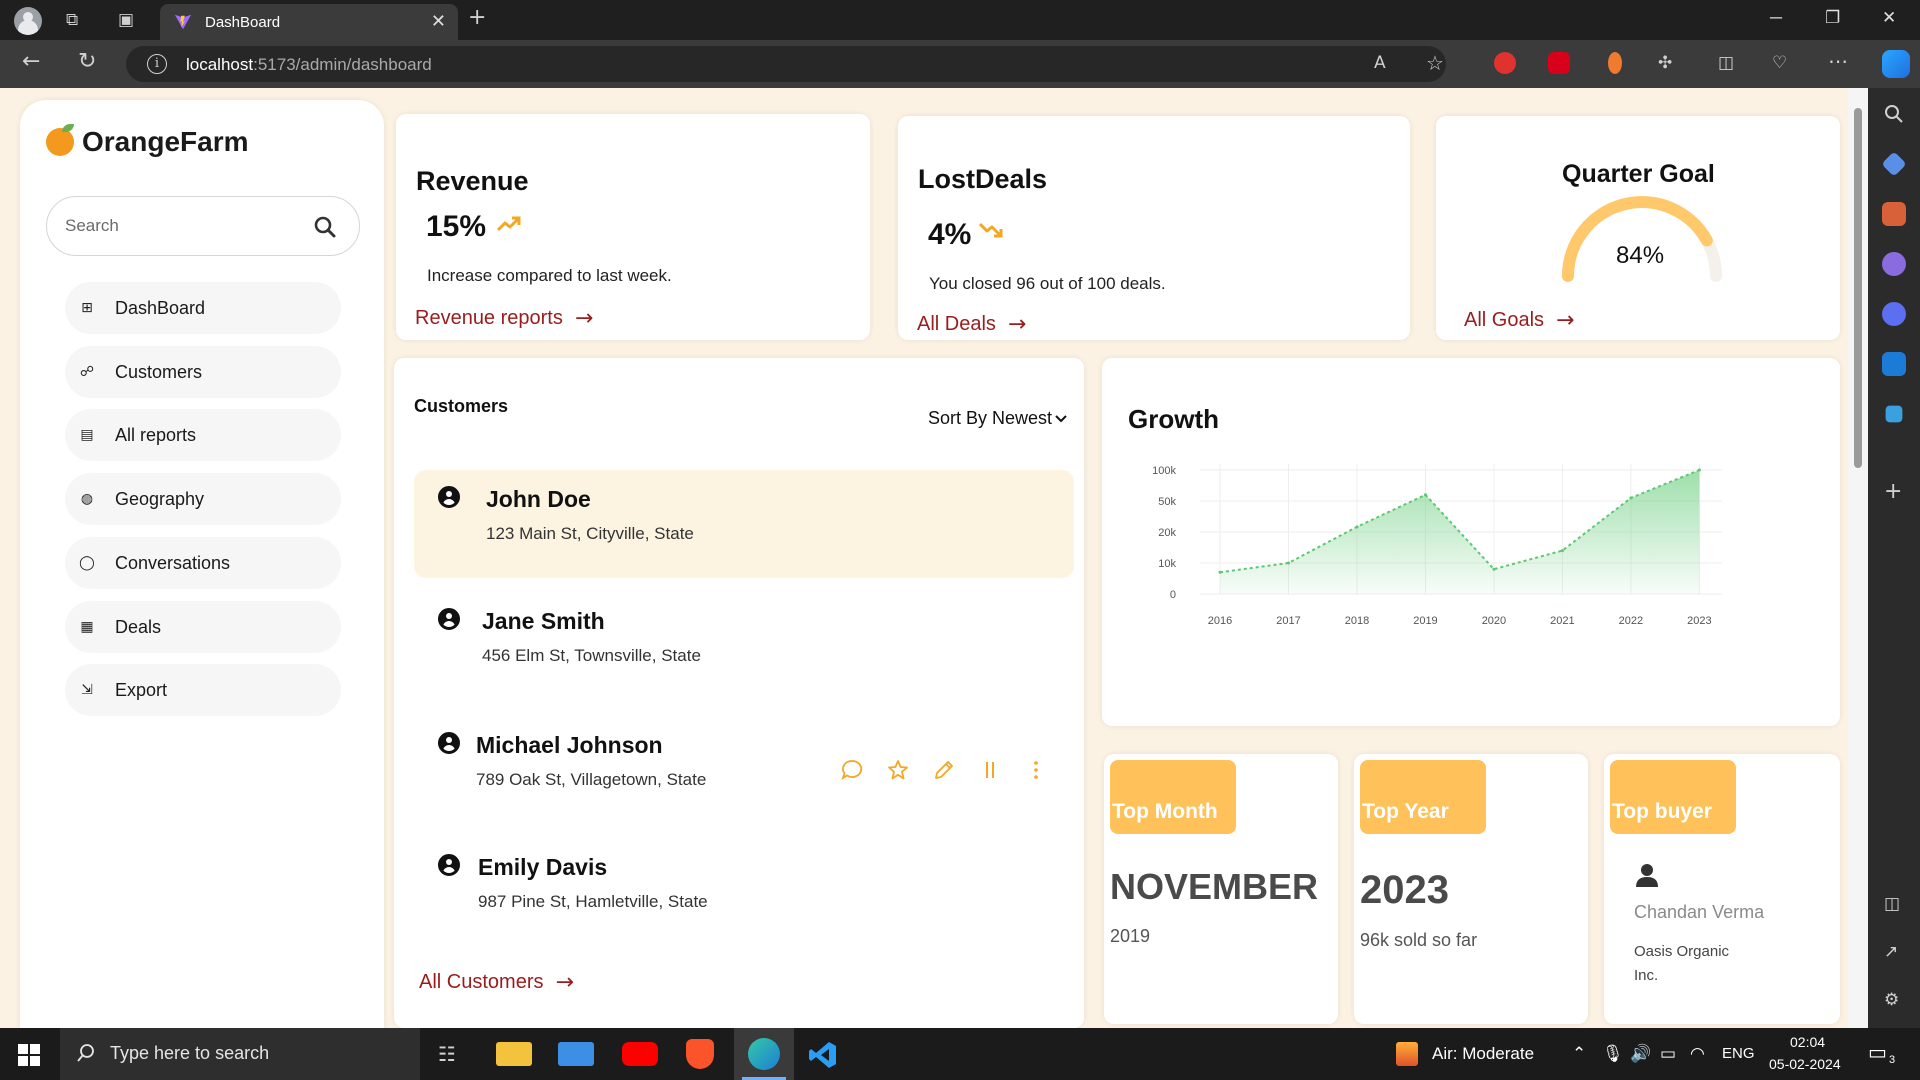 The height and width of the screenshot is (1080, 1920). What do you see at coordinates (576, 1054) in the screenshot?
I see `mail-icon` at bounding box center [576, 1054].